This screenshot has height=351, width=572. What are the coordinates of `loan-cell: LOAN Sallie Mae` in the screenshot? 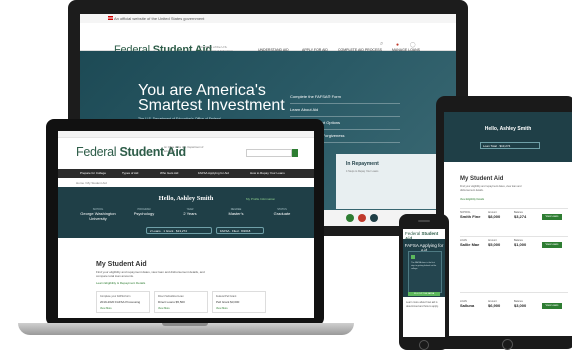 It's located at (469, 243).